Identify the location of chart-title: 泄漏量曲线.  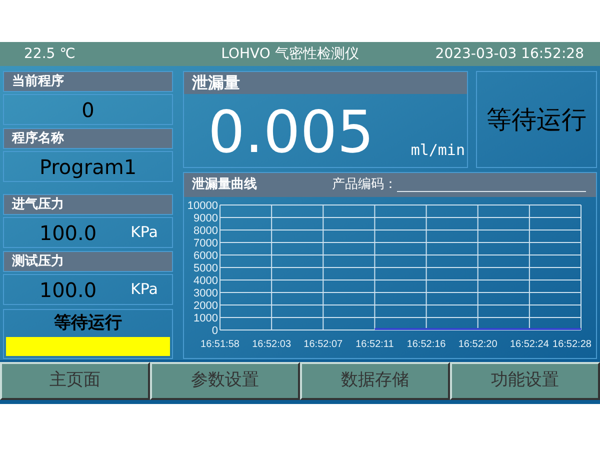
(225, 185).